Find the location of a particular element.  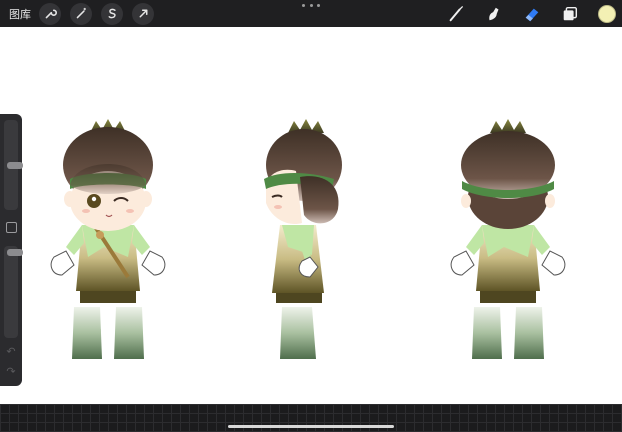

redo-icon: ↷ is located at coordinates (11, 371).